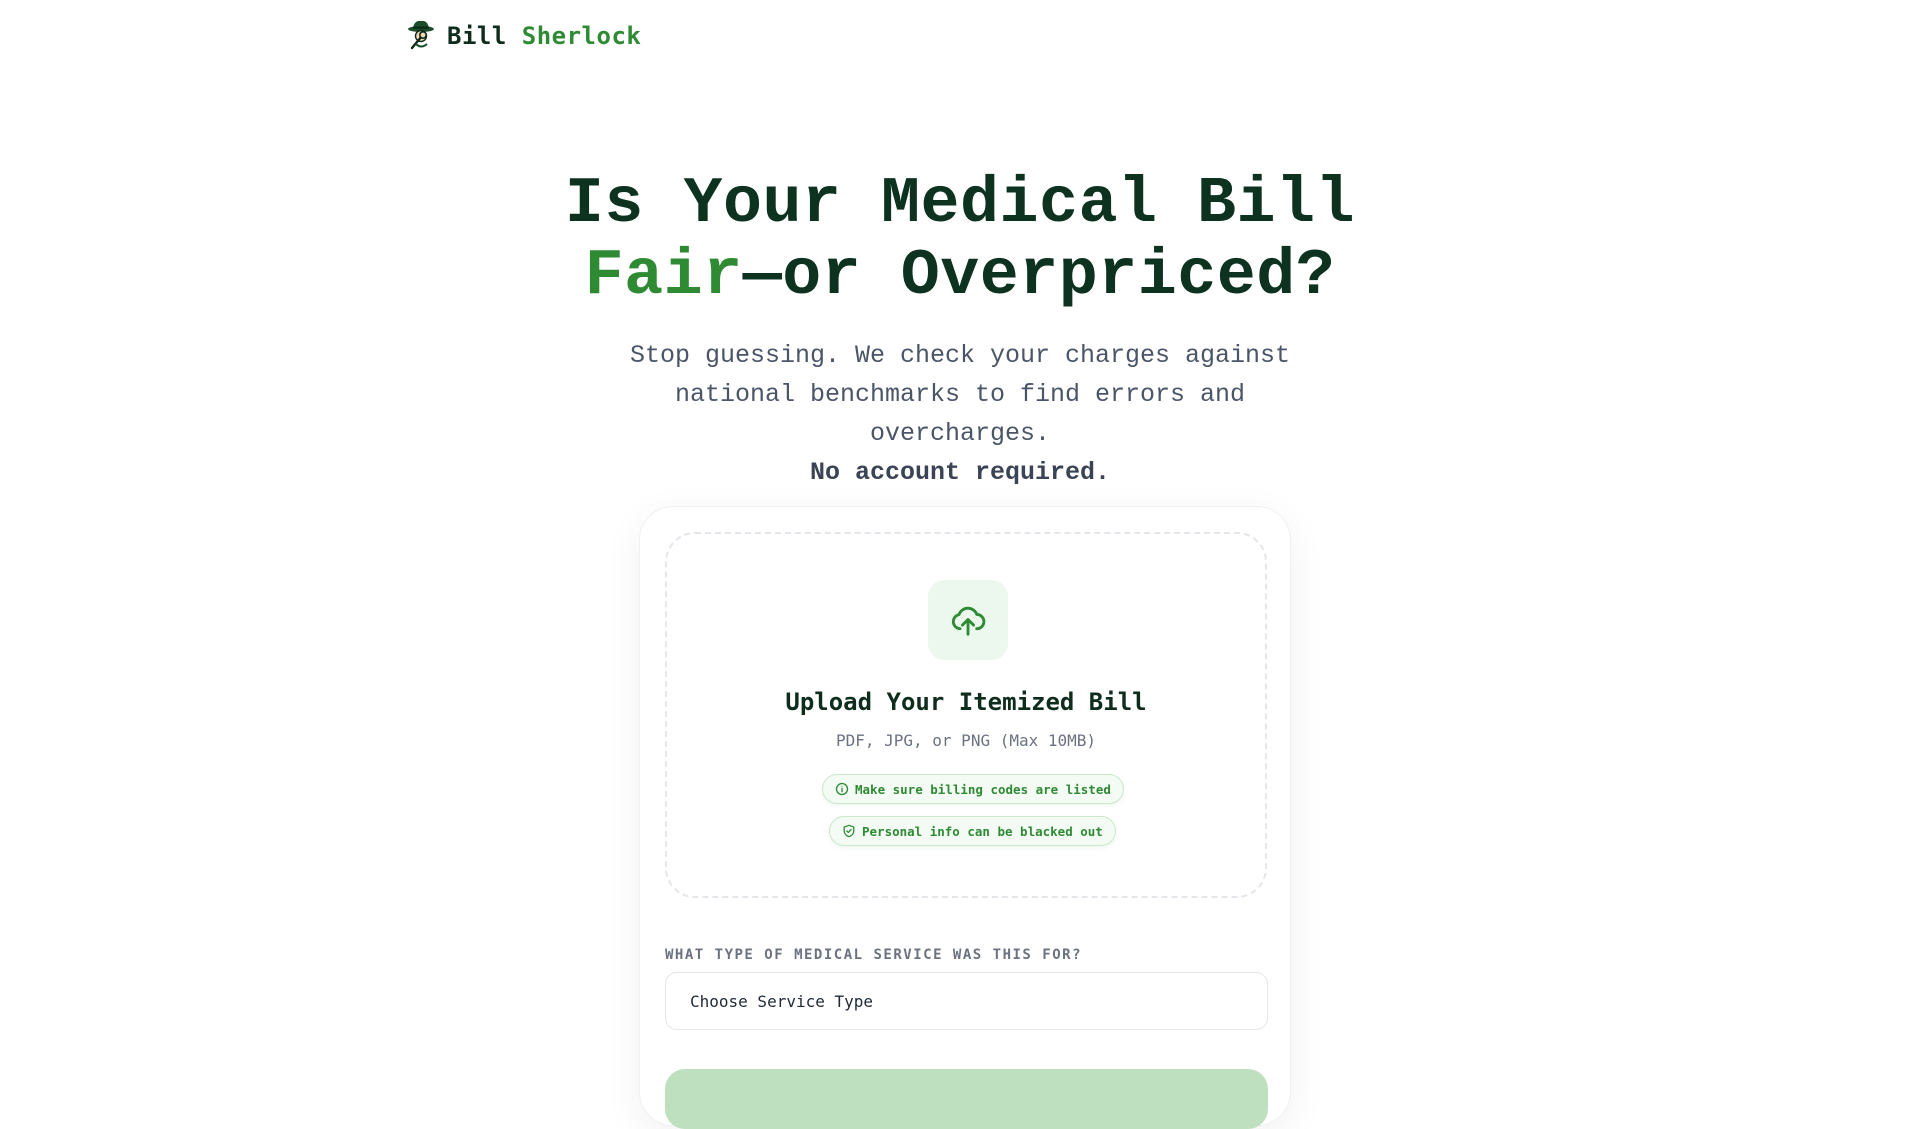 The width and height of the screenshot is (1920, 1129). What do you see at coordinates (966, 1001) in the screenshot?
I see `service-type-select: Choose Service Type` at bounding box center [966, 1001].